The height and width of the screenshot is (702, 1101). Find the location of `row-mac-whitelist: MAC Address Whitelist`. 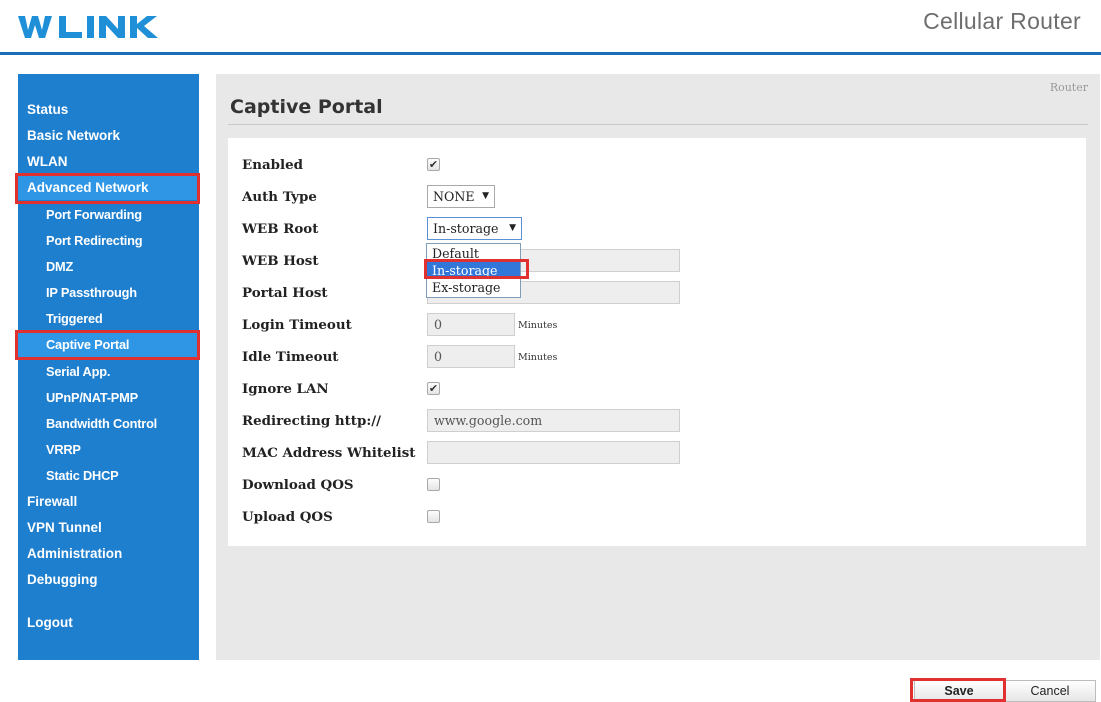

row-mac-whitelist: MAC Address Whitelist is located at coordinates (657, 453).